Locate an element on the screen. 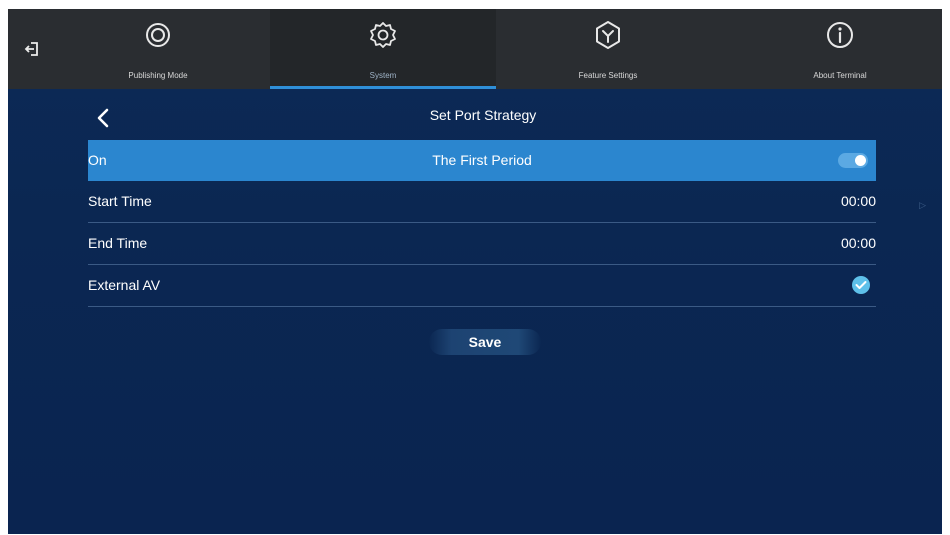 The width and height of the screenshot is (950, 535). external-av-label: External AV is located at coordinates (124, 285).